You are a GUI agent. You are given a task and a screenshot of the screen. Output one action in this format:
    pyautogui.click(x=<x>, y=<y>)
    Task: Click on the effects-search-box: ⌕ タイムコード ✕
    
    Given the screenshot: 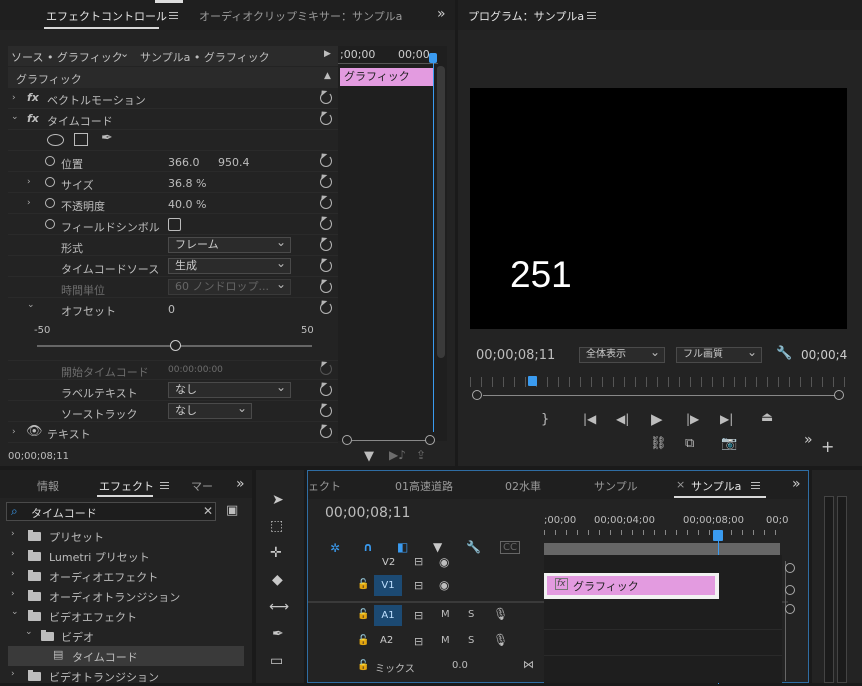 What is the action you would take?
    pyautogui.click(x=111, y=511)
    